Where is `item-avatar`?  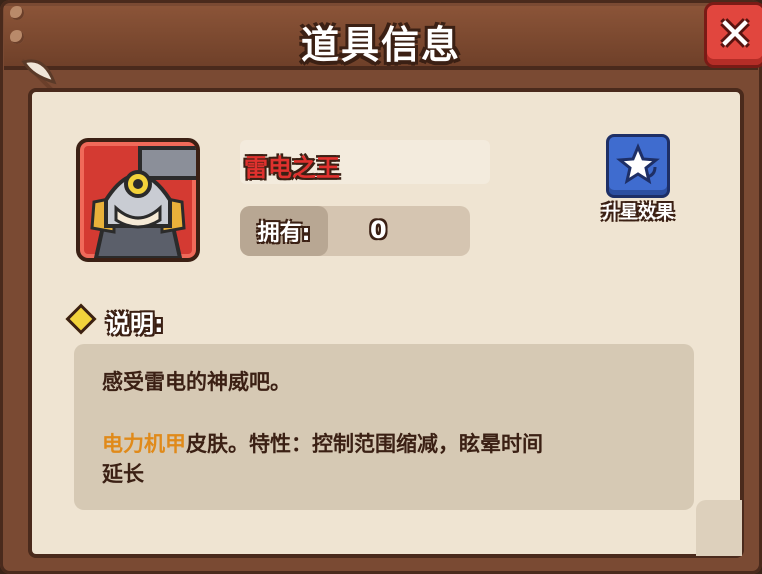 item-avatar is located at coordinates (138, 200).